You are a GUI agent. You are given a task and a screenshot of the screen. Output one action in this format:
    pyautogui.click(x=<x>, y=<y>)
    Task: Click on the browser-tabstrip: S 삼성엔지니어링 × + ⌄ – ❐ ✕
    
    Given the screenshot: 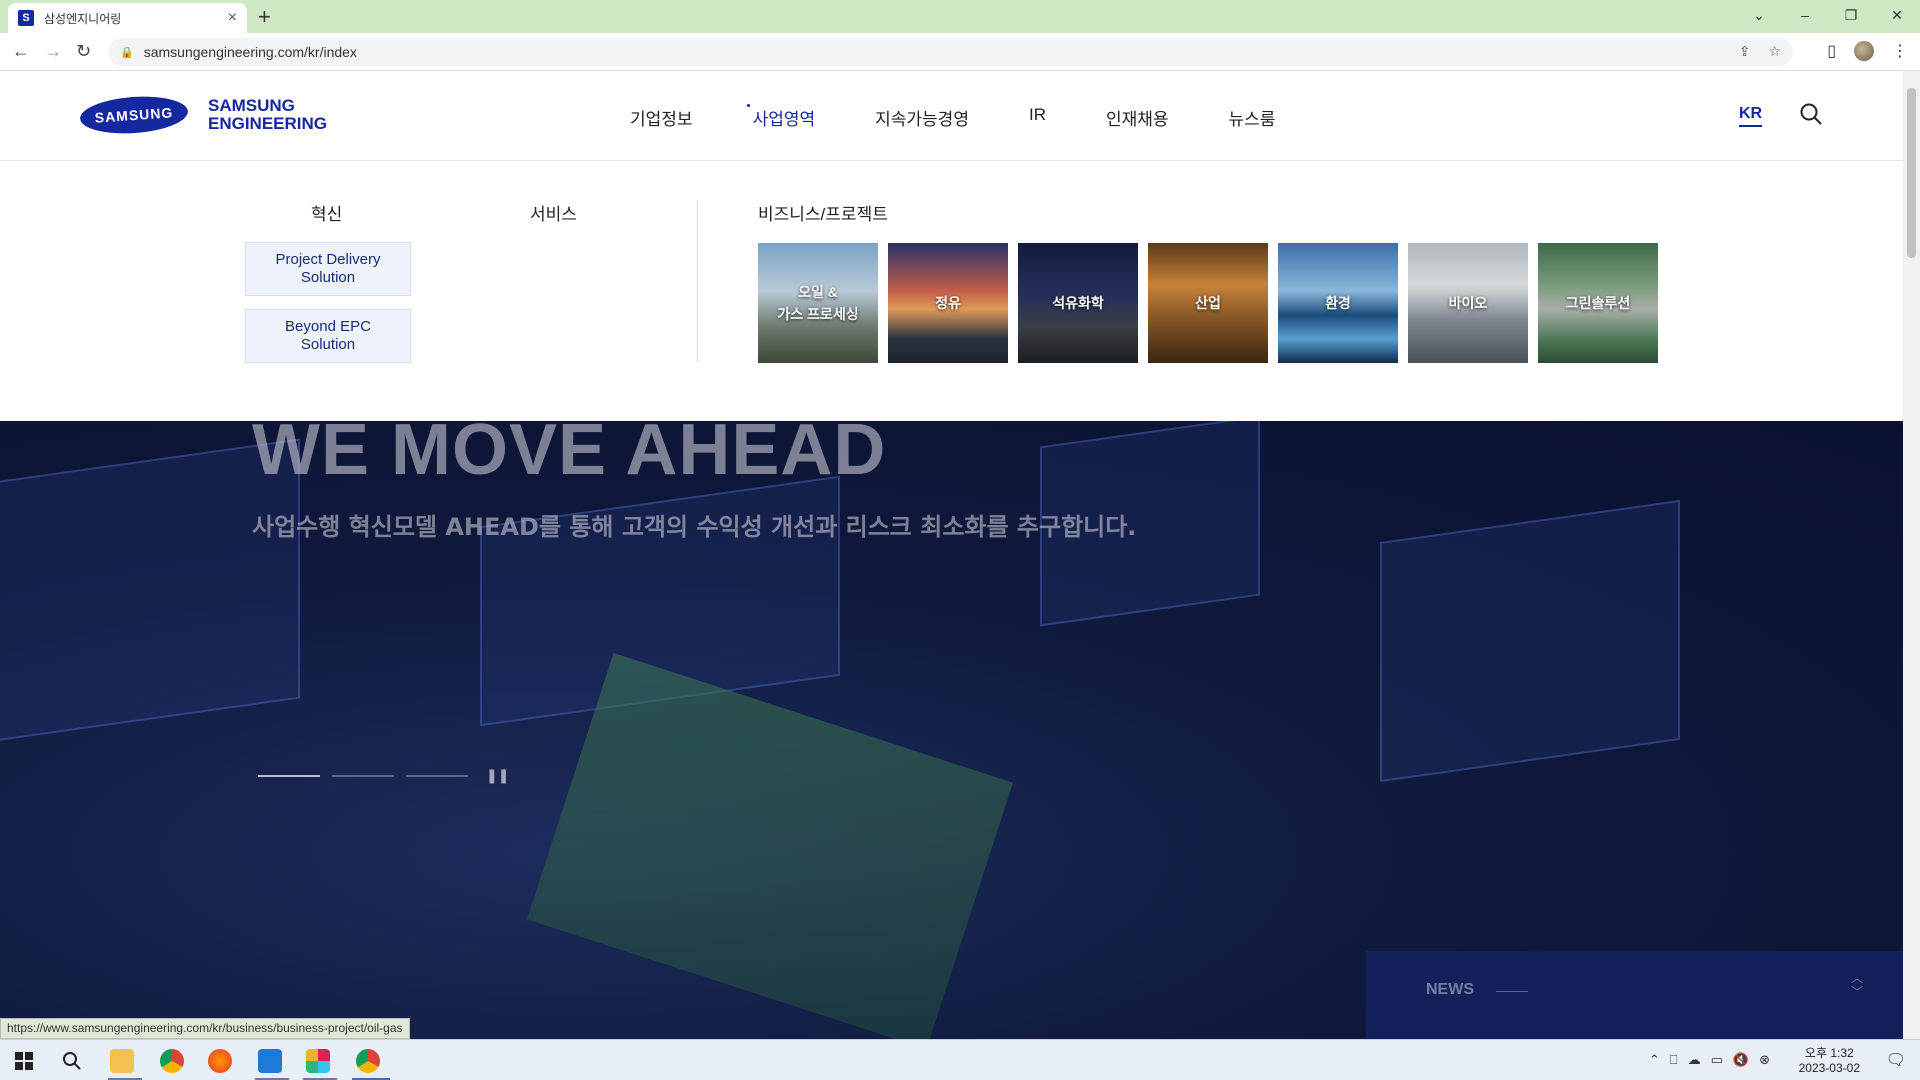 What is the action you would take?
    pyautogui.click(x=960, y=16)
    